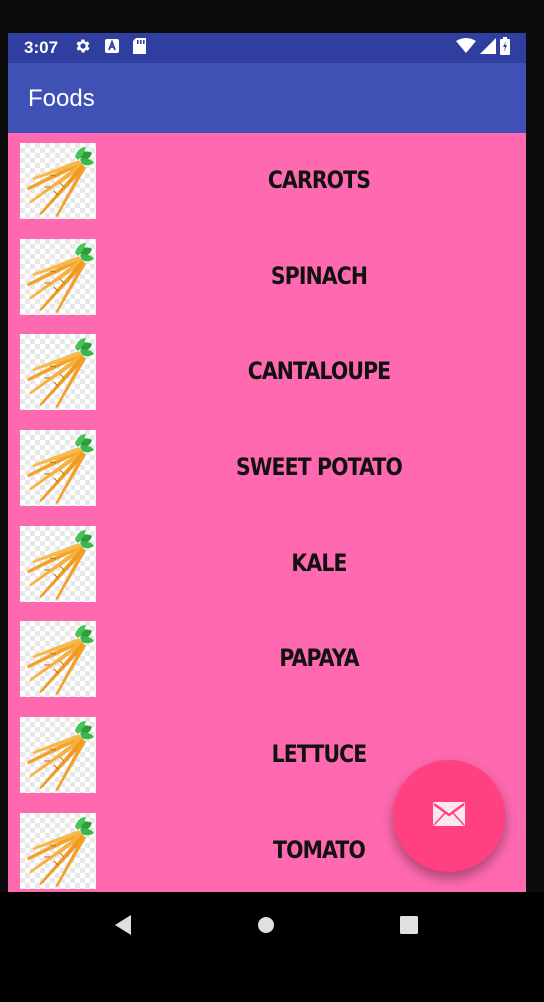 The height and width of the screenshot is (1002, 544). Describe the element at coordinates (267, 48) in the screenshot. I see `status-bar: 3:07` at that location.